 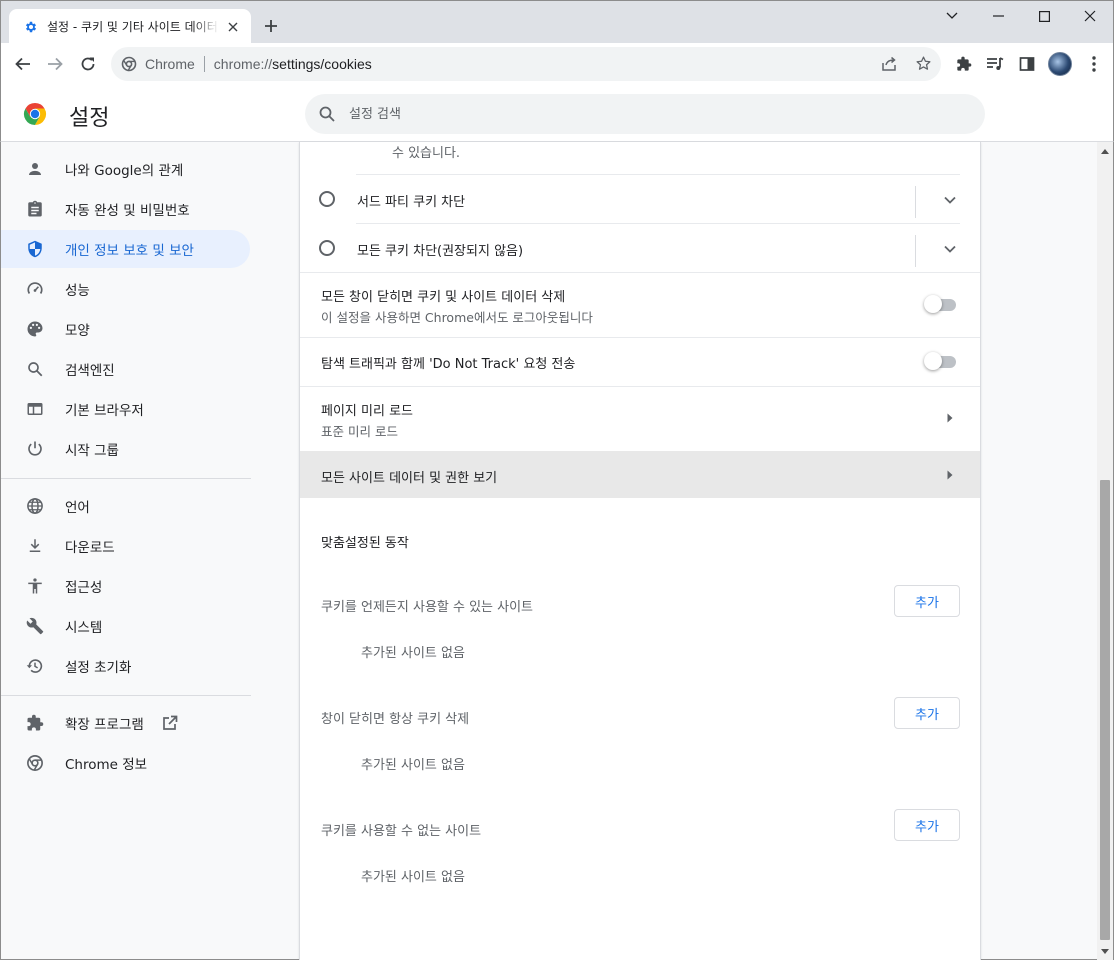 I want to click on sidebar-item-extensions: 확장 프로그램, so click(x=125, y=723).